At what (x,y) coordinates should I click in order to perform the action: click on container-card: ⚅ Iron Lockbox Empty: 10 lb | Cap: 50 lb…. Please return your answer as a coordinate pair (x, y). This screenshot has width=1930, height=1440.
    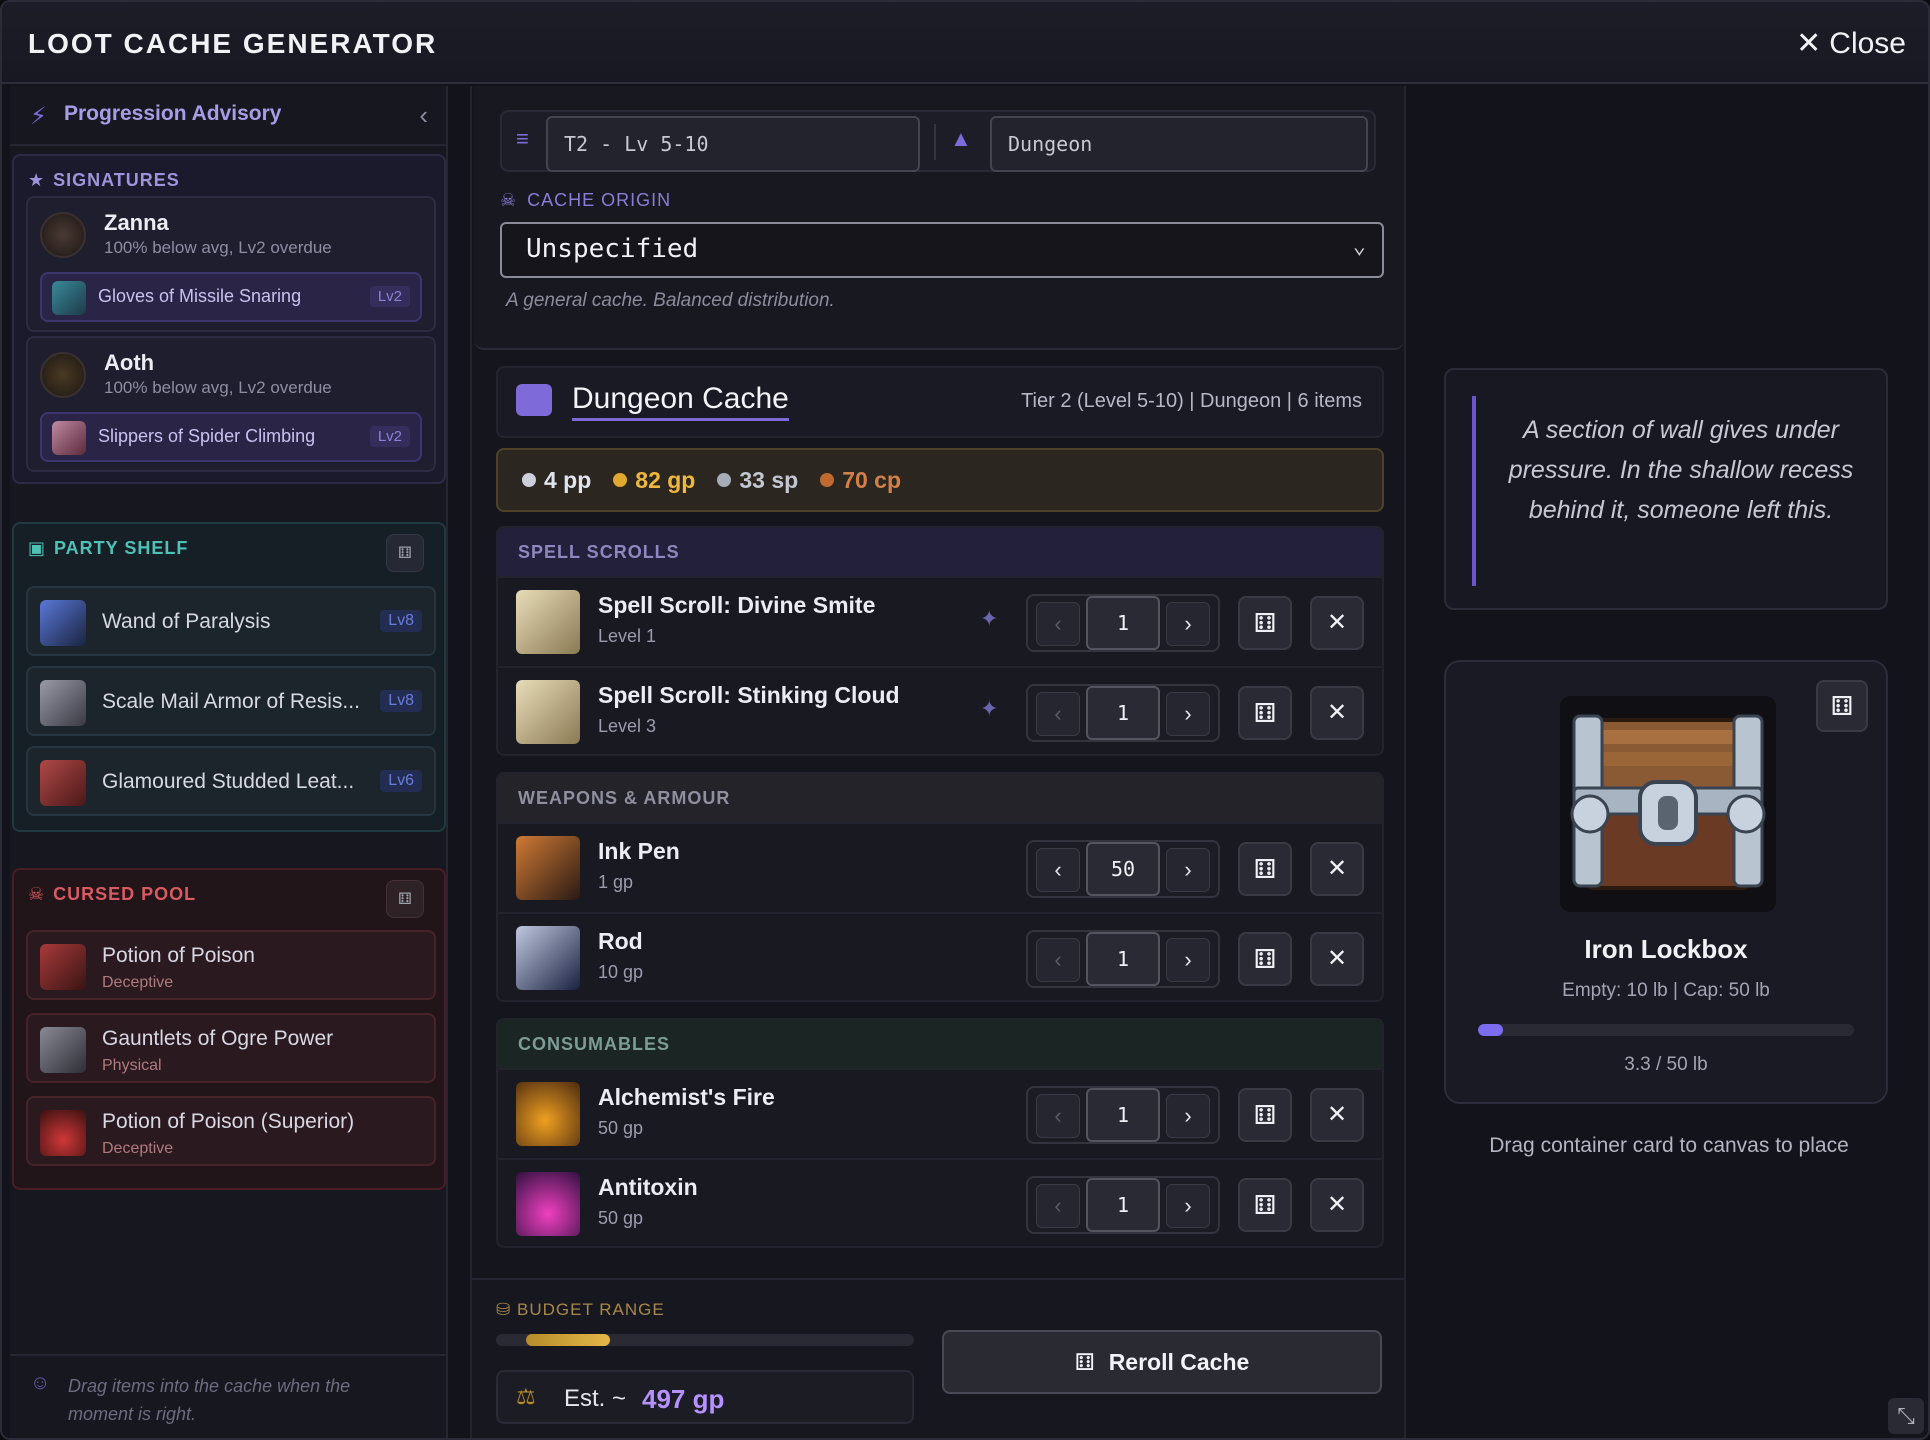
    Looking at the image, I should click on (1666, 882).